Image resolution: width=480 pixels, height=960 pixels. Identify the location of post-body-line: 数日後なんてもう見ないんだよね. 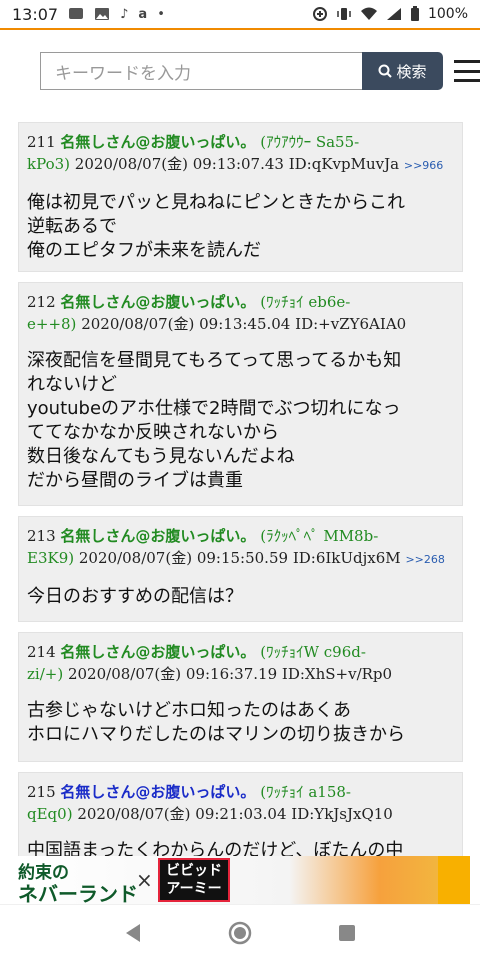
(161, 456).